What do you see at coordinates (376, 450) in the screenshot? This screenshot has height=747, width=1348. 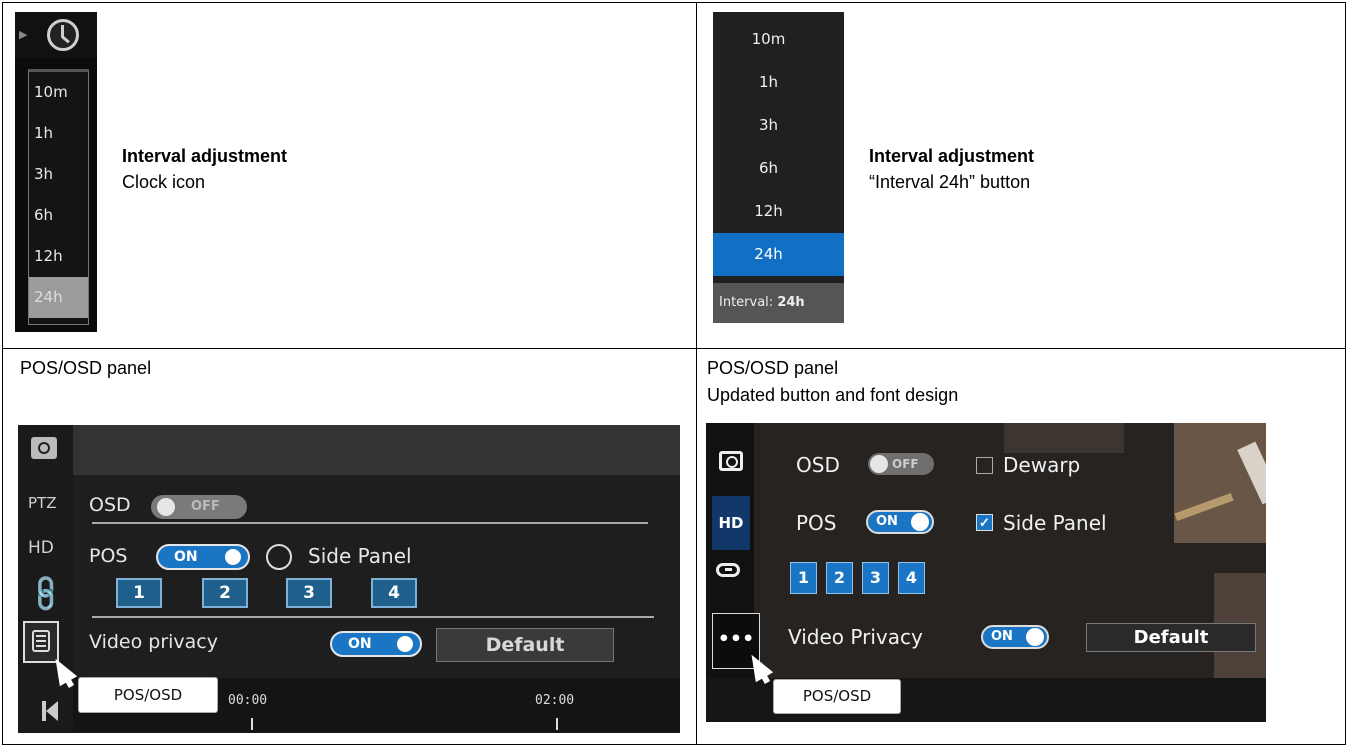 I see `panel-topbar` at bounding box center [376, 450].